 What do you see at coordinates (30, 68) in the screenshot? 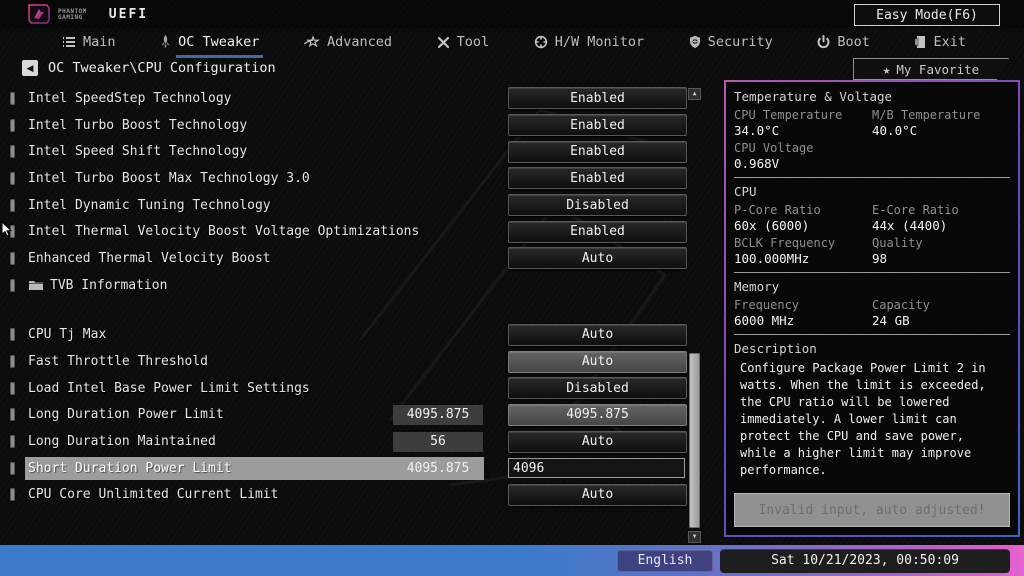
I see `back-button: ◀` at bounding box center [30, 68].